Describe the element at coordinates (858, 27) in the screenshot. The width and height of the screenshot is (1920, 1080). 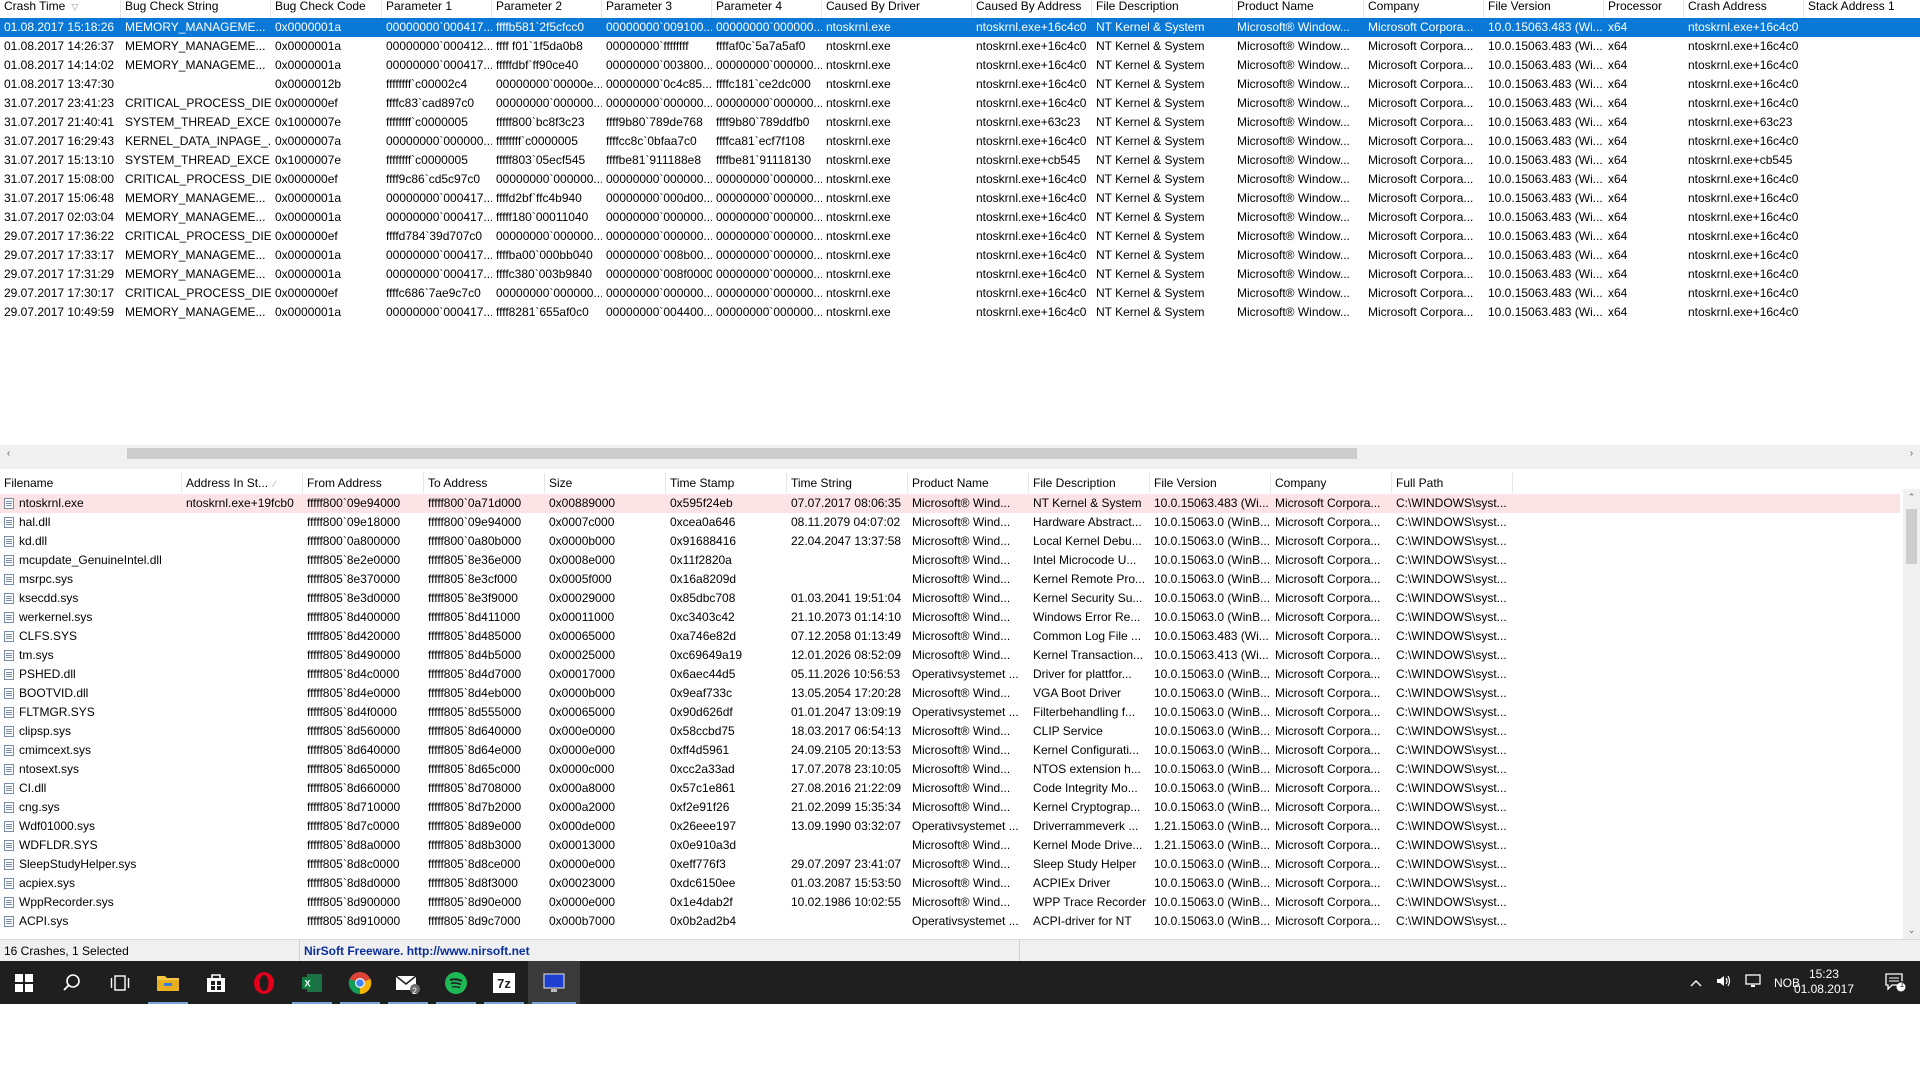
I see `crash-table-cell: ntoskrnl.exe` at that location.